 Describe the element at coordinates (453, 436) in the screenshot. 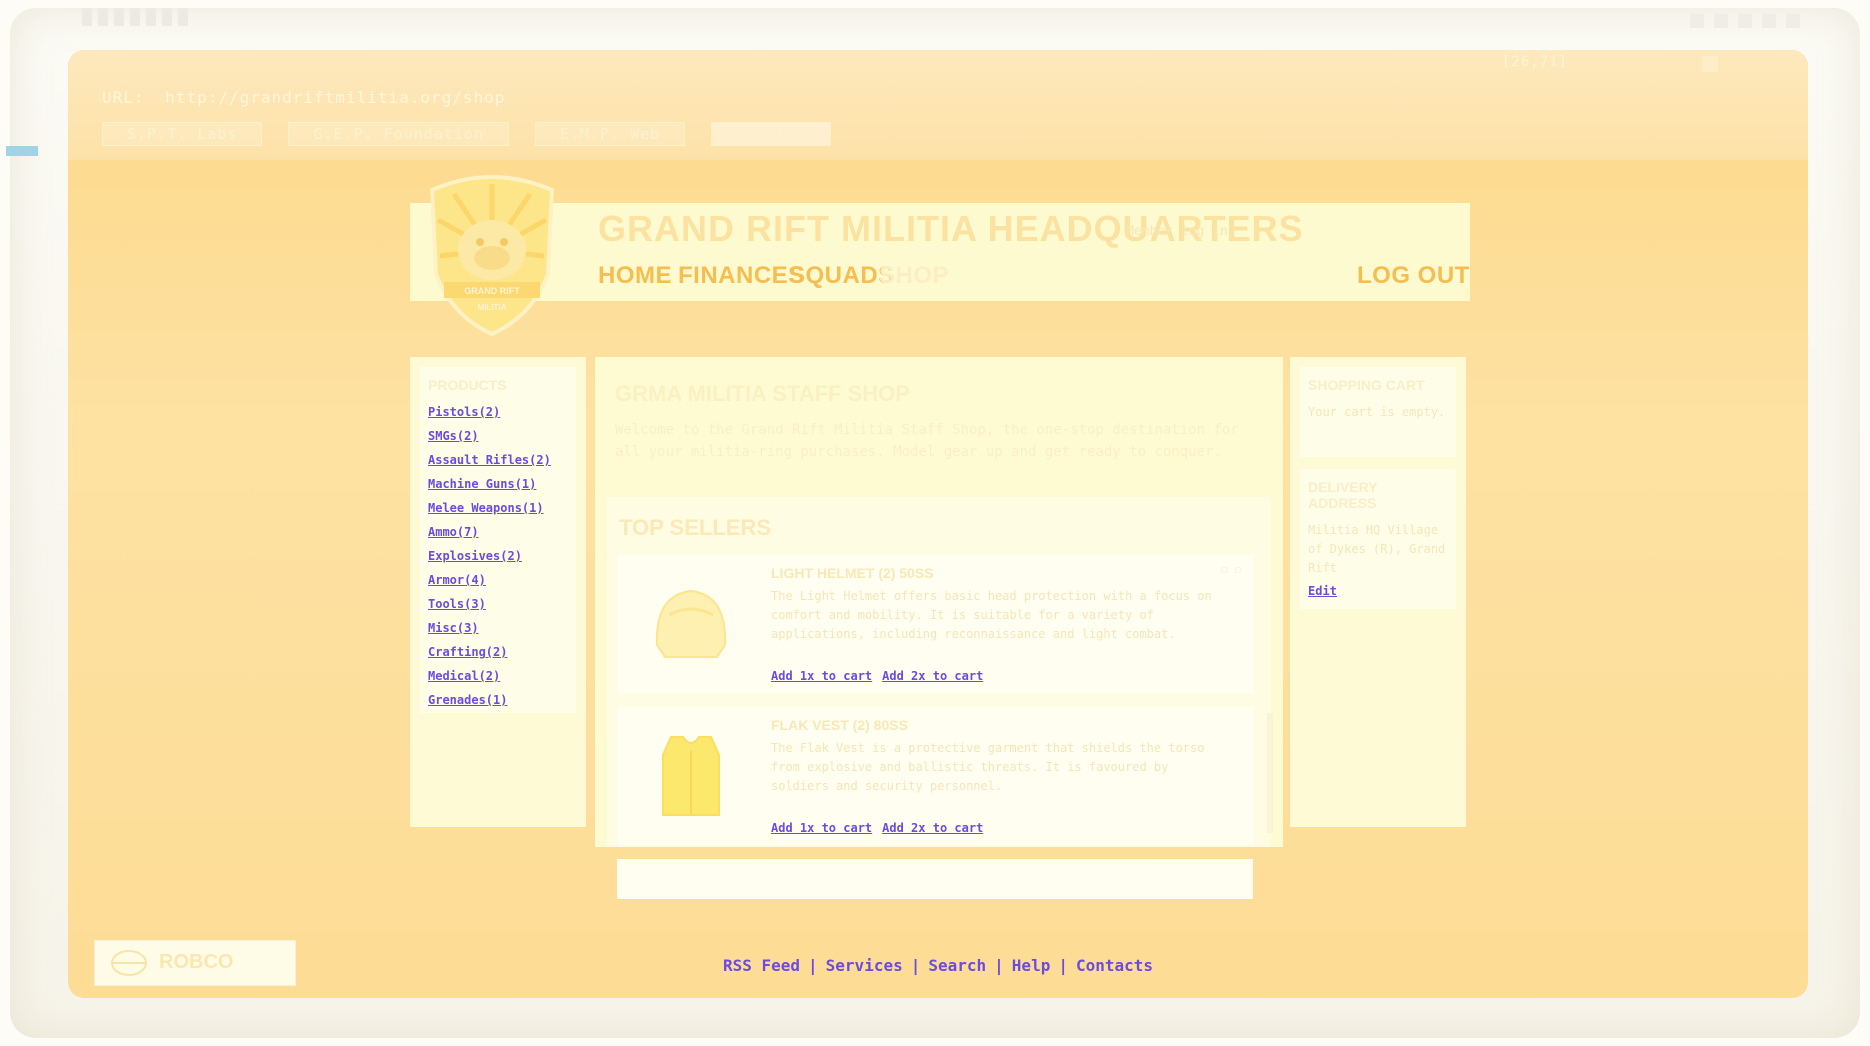

I see `category-smgs-link: SMGs(2)` at that location.